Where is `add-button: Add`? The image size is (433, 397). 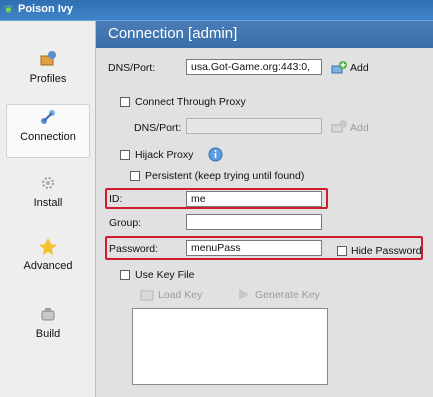 add-button: Add is located at coordinates (359, 68).